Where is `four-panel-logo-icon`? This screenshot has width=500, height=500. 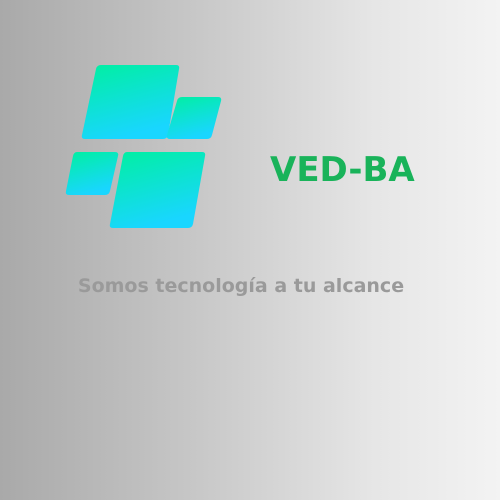 four-panel-logo-icon is located at coordinates (143, 146).